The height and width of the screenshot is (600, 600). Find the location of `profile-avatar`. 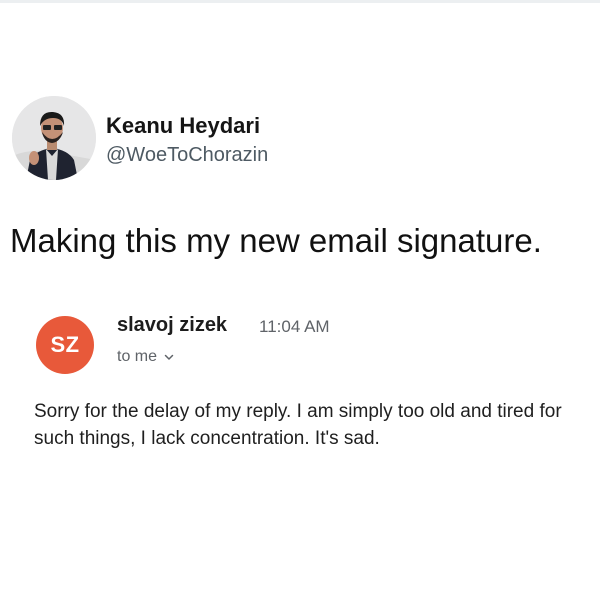

profile-avatar is located at coordinates (54, 138).